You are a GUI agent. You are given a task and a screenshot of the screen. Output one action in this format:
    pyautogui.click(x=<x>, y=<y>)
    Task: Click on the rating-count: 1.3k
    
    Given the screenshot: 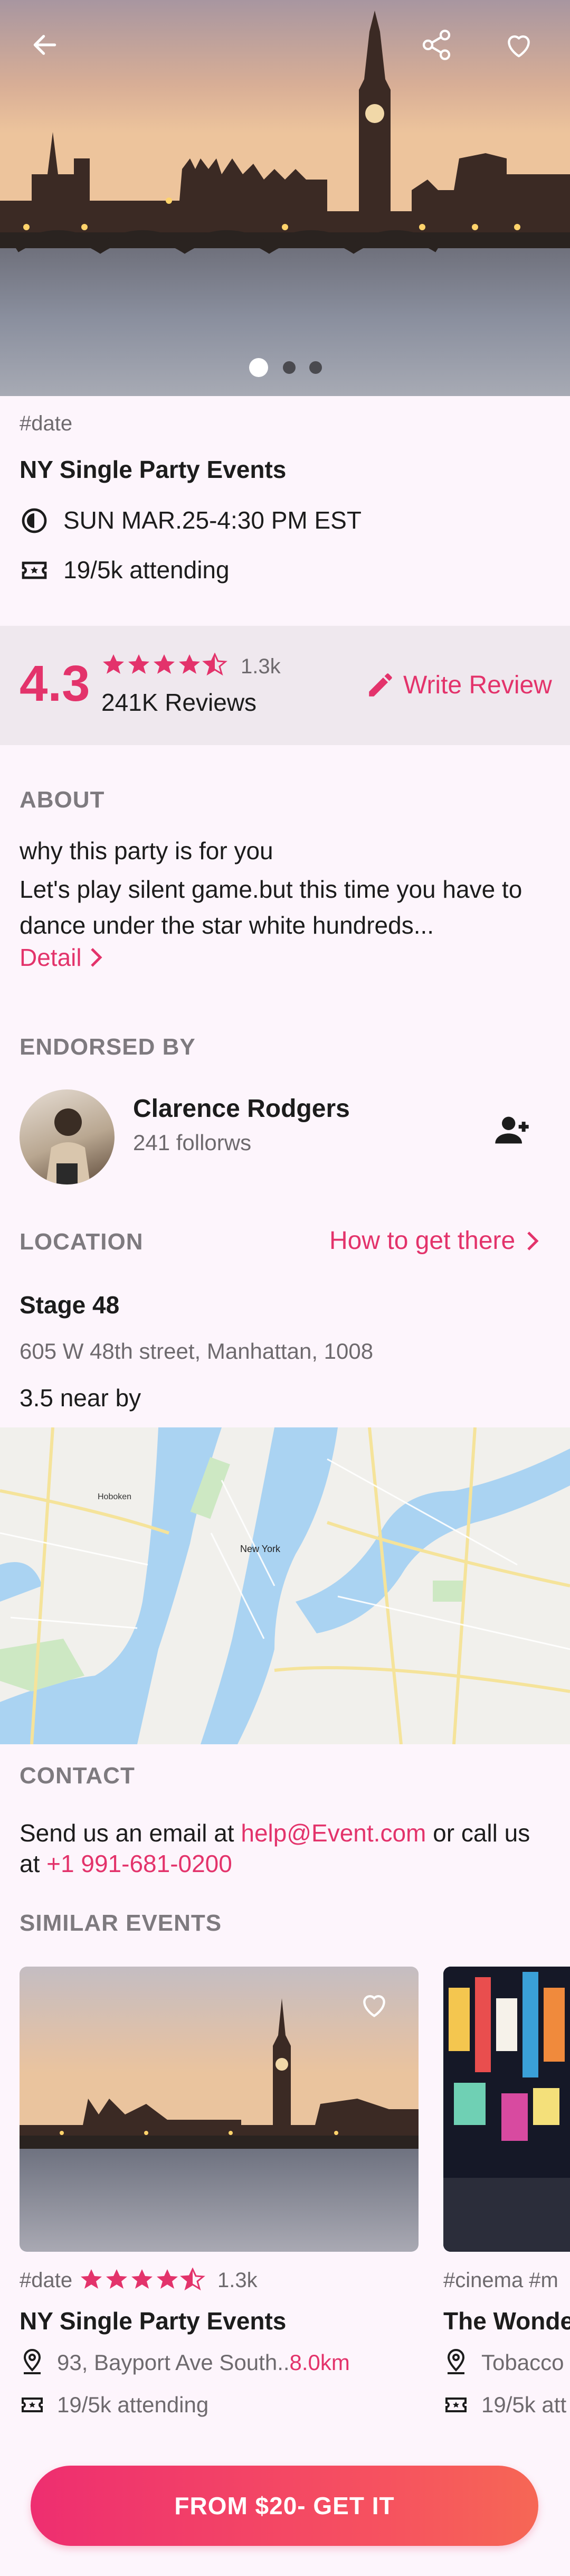 What is the action you would take?
    pyautogui.click(x=261, y=666)
    